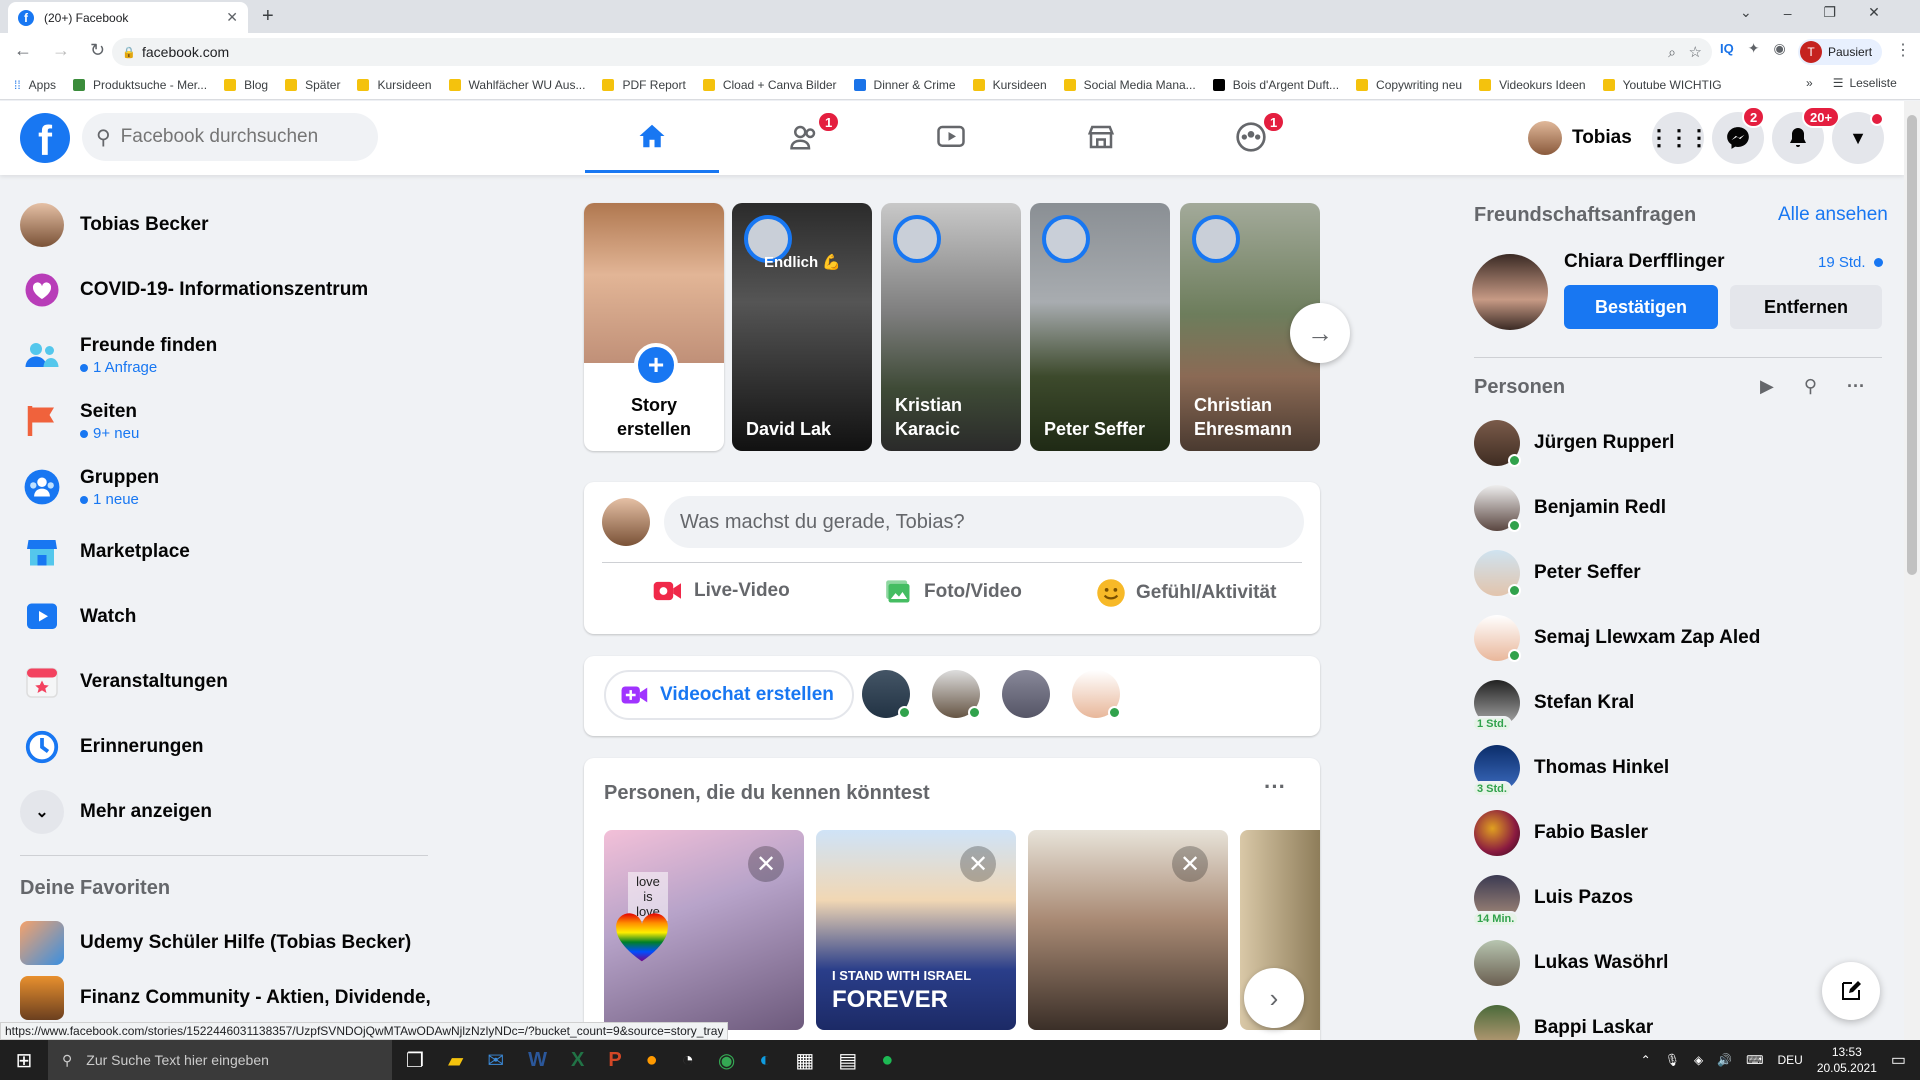 This screenshot has height=1080, width=1920. What do you see at coordinates (652, 137) in the screenshot?
I see `tab-home` at bounding box center [652, 137].